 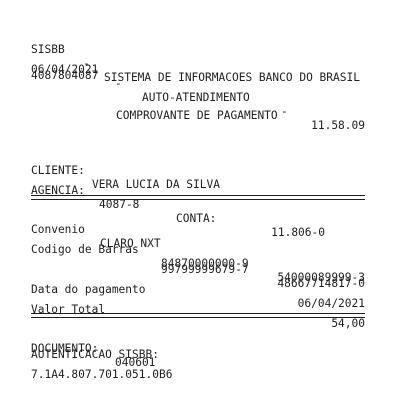 What do you see at coordinates (200, 289) in the screenshot?
I see `payment-date-line: Data do pagamento 06/04/2021` at bounding box center [200, 289].